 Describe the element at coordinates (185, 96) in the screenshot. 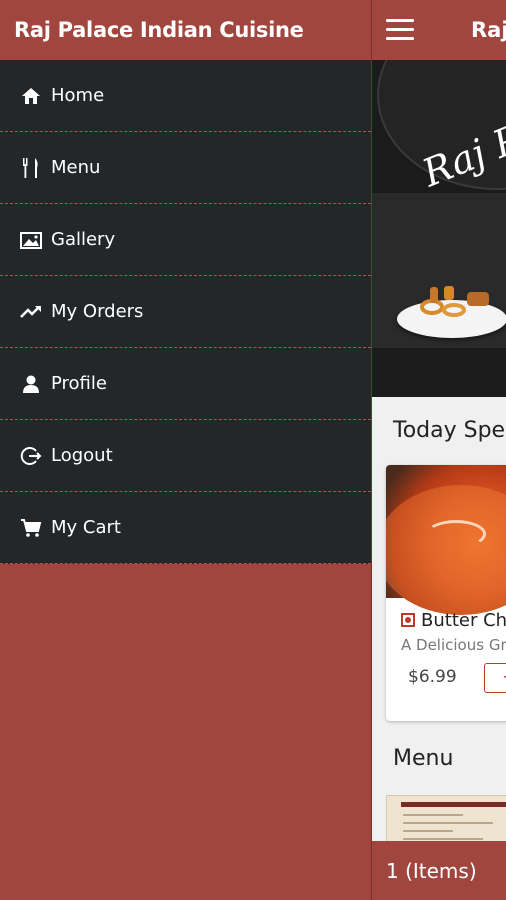

I see `drawer-item-home: Home` at that location.